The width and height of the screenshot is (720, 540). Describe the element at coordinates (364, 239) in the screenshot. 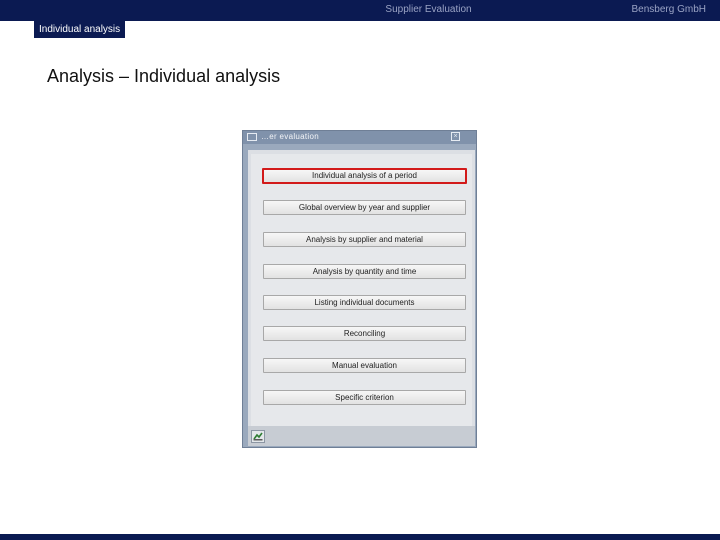

I see `supplier-material-analysis-button: Analysis by supplier and material` at that location.